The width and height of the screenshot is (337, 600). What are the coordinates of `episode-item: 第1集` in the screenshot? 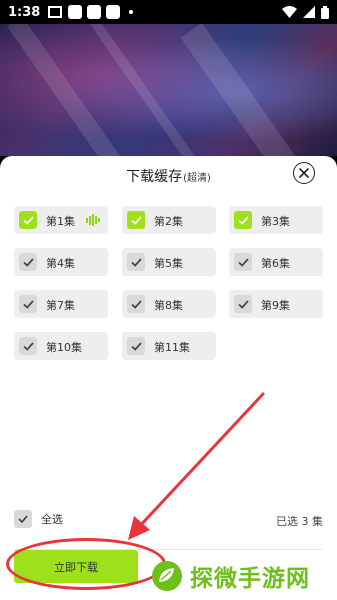 It's located at (61, 220).